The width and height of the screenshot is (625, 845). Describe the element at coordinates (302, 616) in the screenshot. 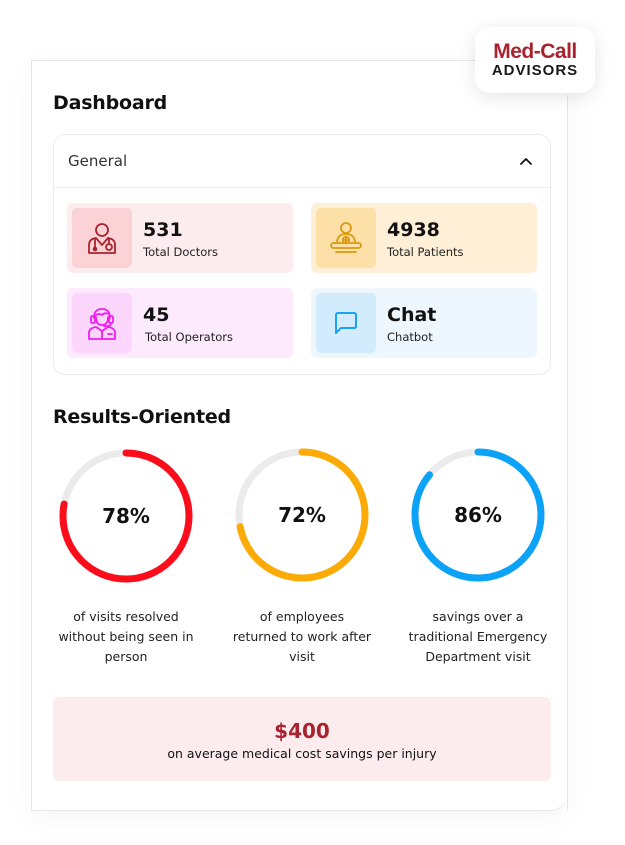

I see `caption-line: of employees` at that location.